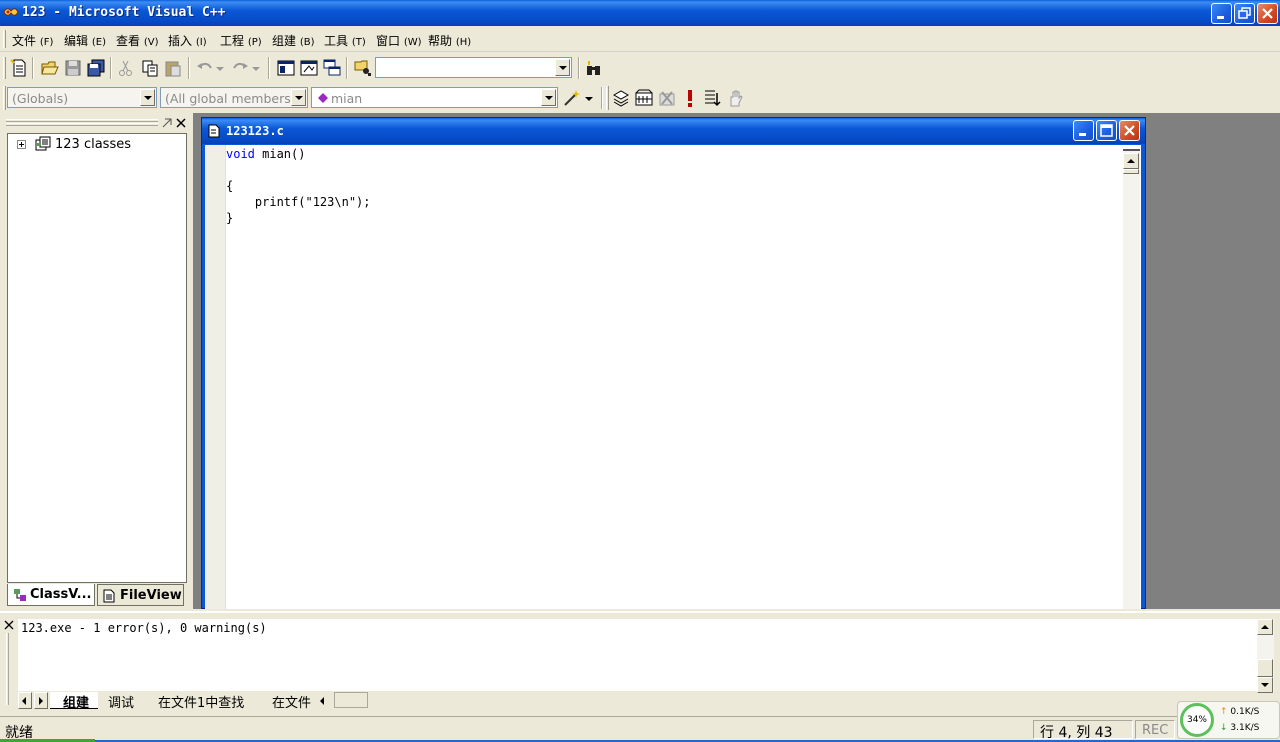 This screenshot has height=742, width=1280. I want to click on menu-edit: 编辑 (E), so click(85, 40).